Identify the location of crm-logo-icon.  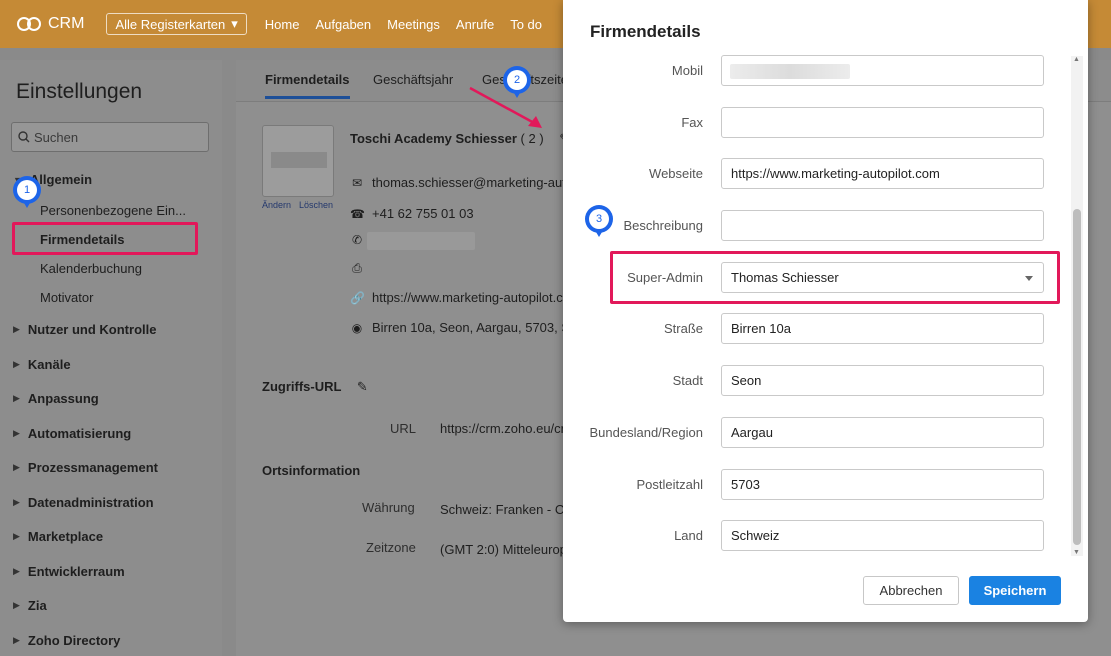
(29, 24).